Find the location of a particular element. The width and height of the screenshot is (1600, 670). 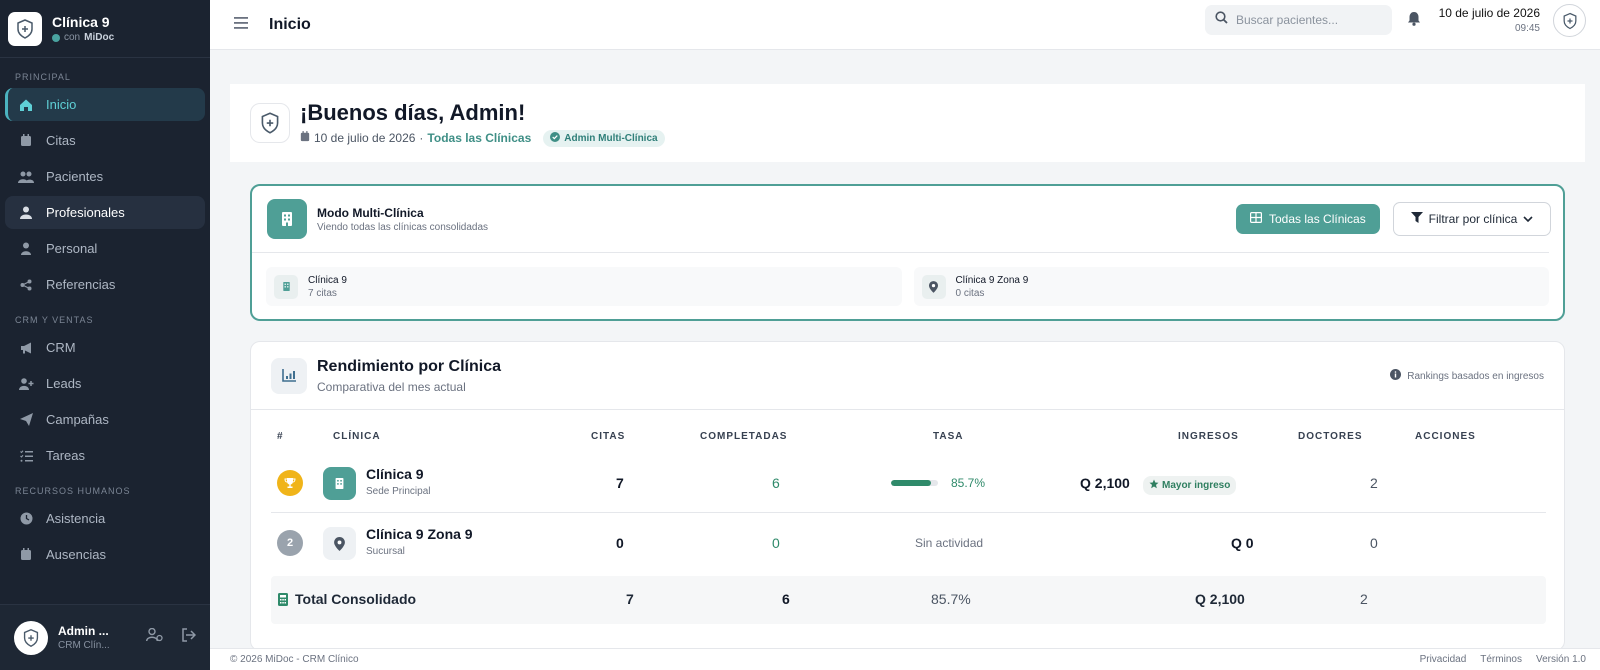

sidebar-item-campanas: Campañas is located at coordinates (105, 419).